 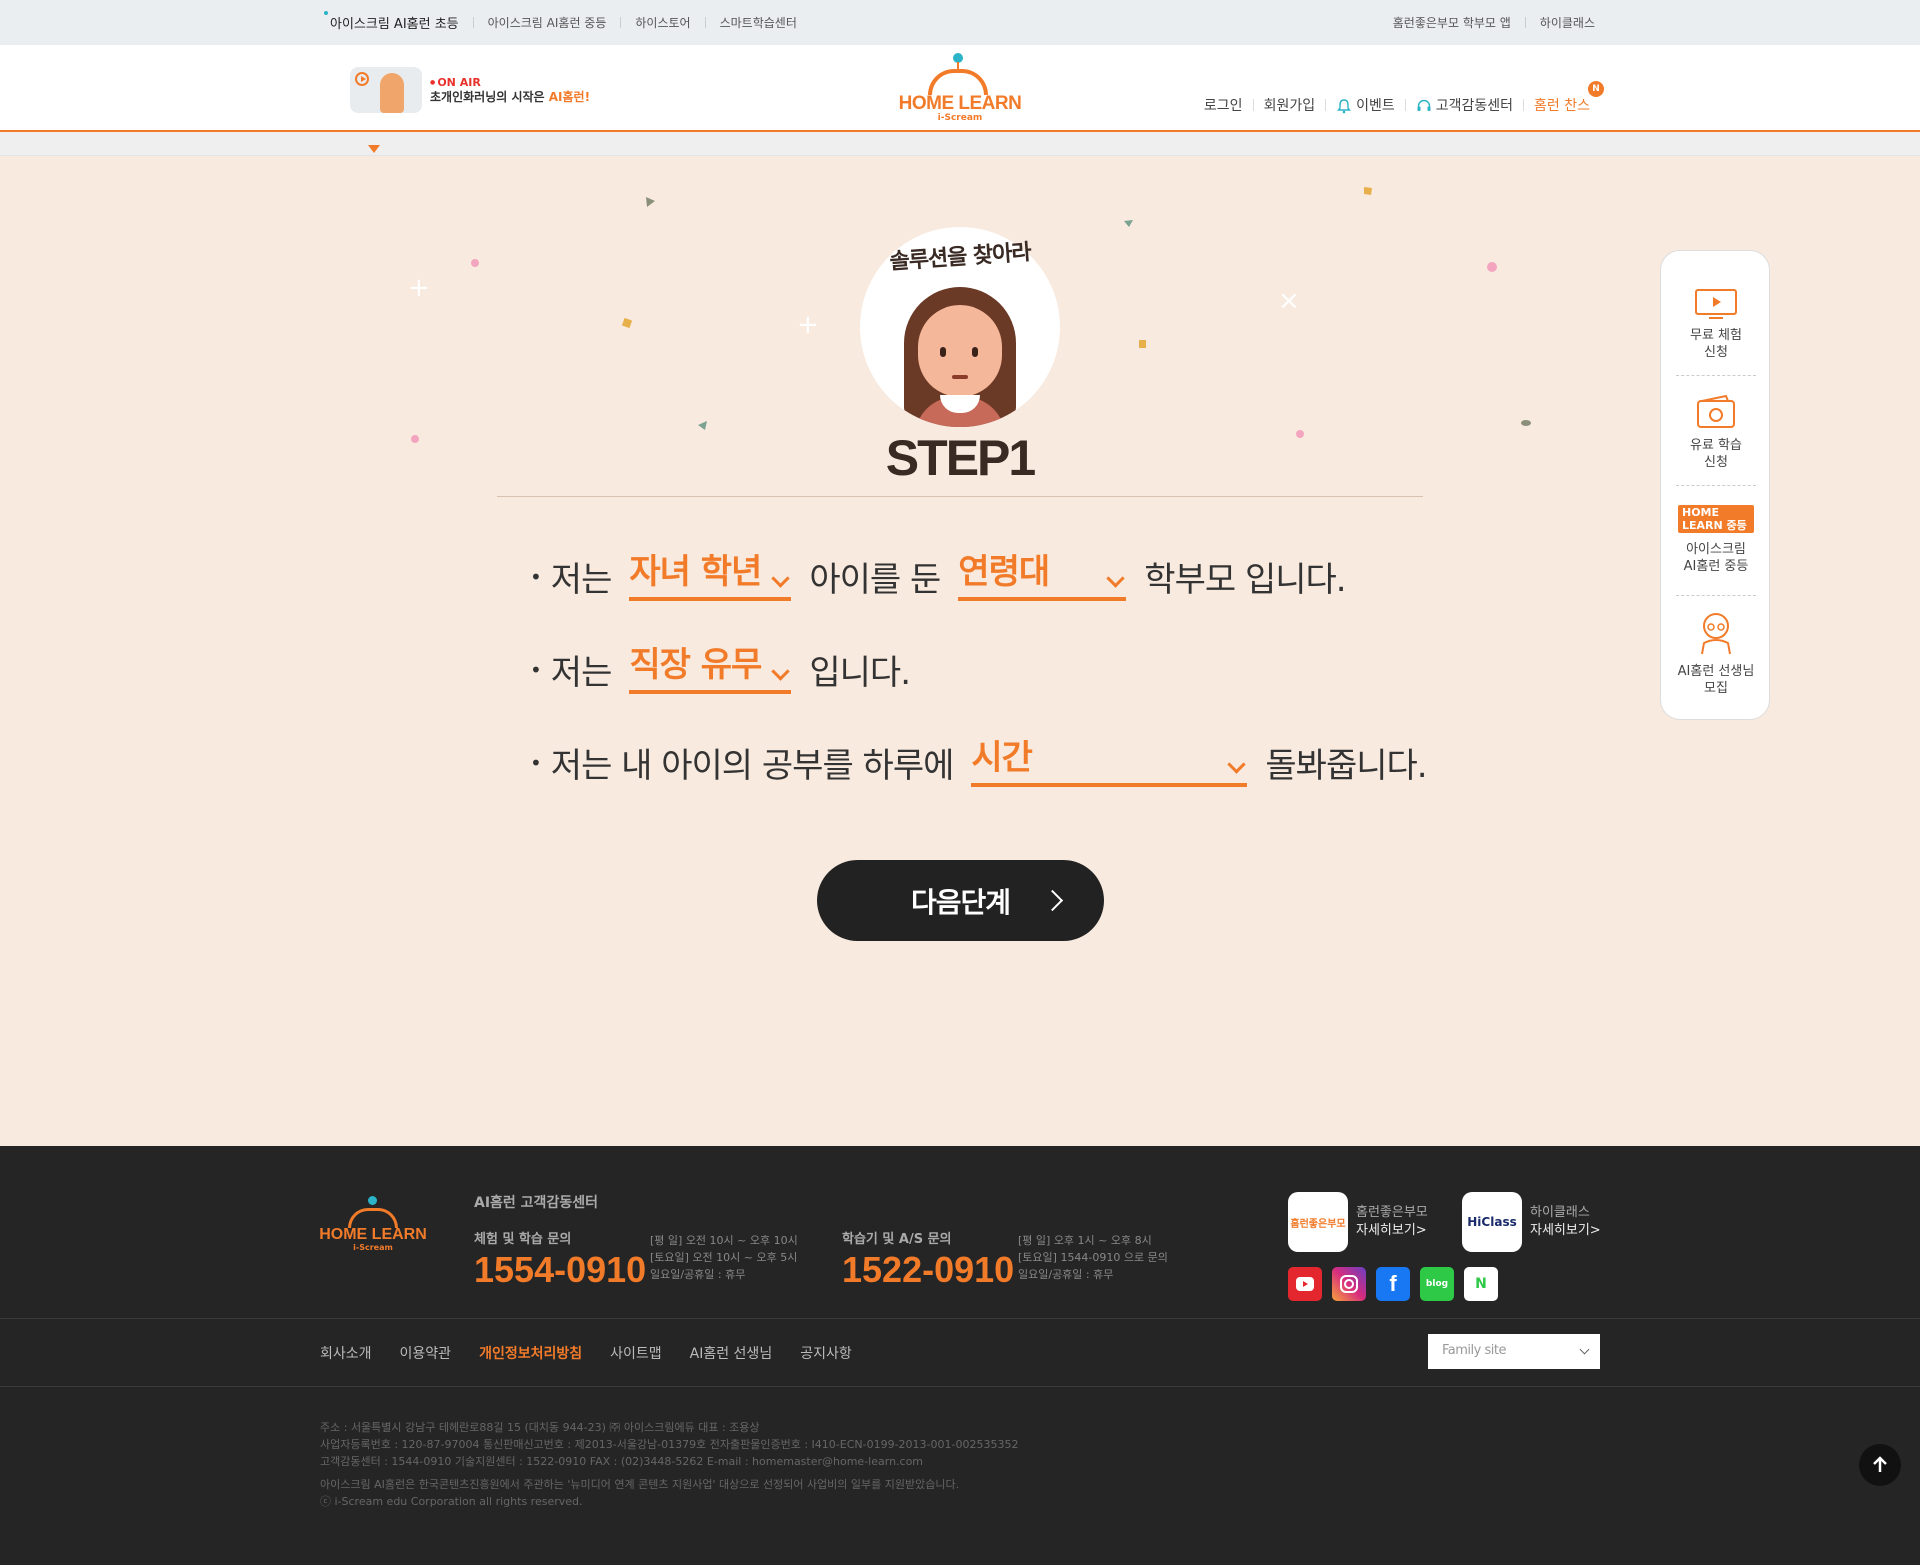 I want to click on homelearn-chance-link: 홈런 찬스 N, so click(x=1569, y=98).